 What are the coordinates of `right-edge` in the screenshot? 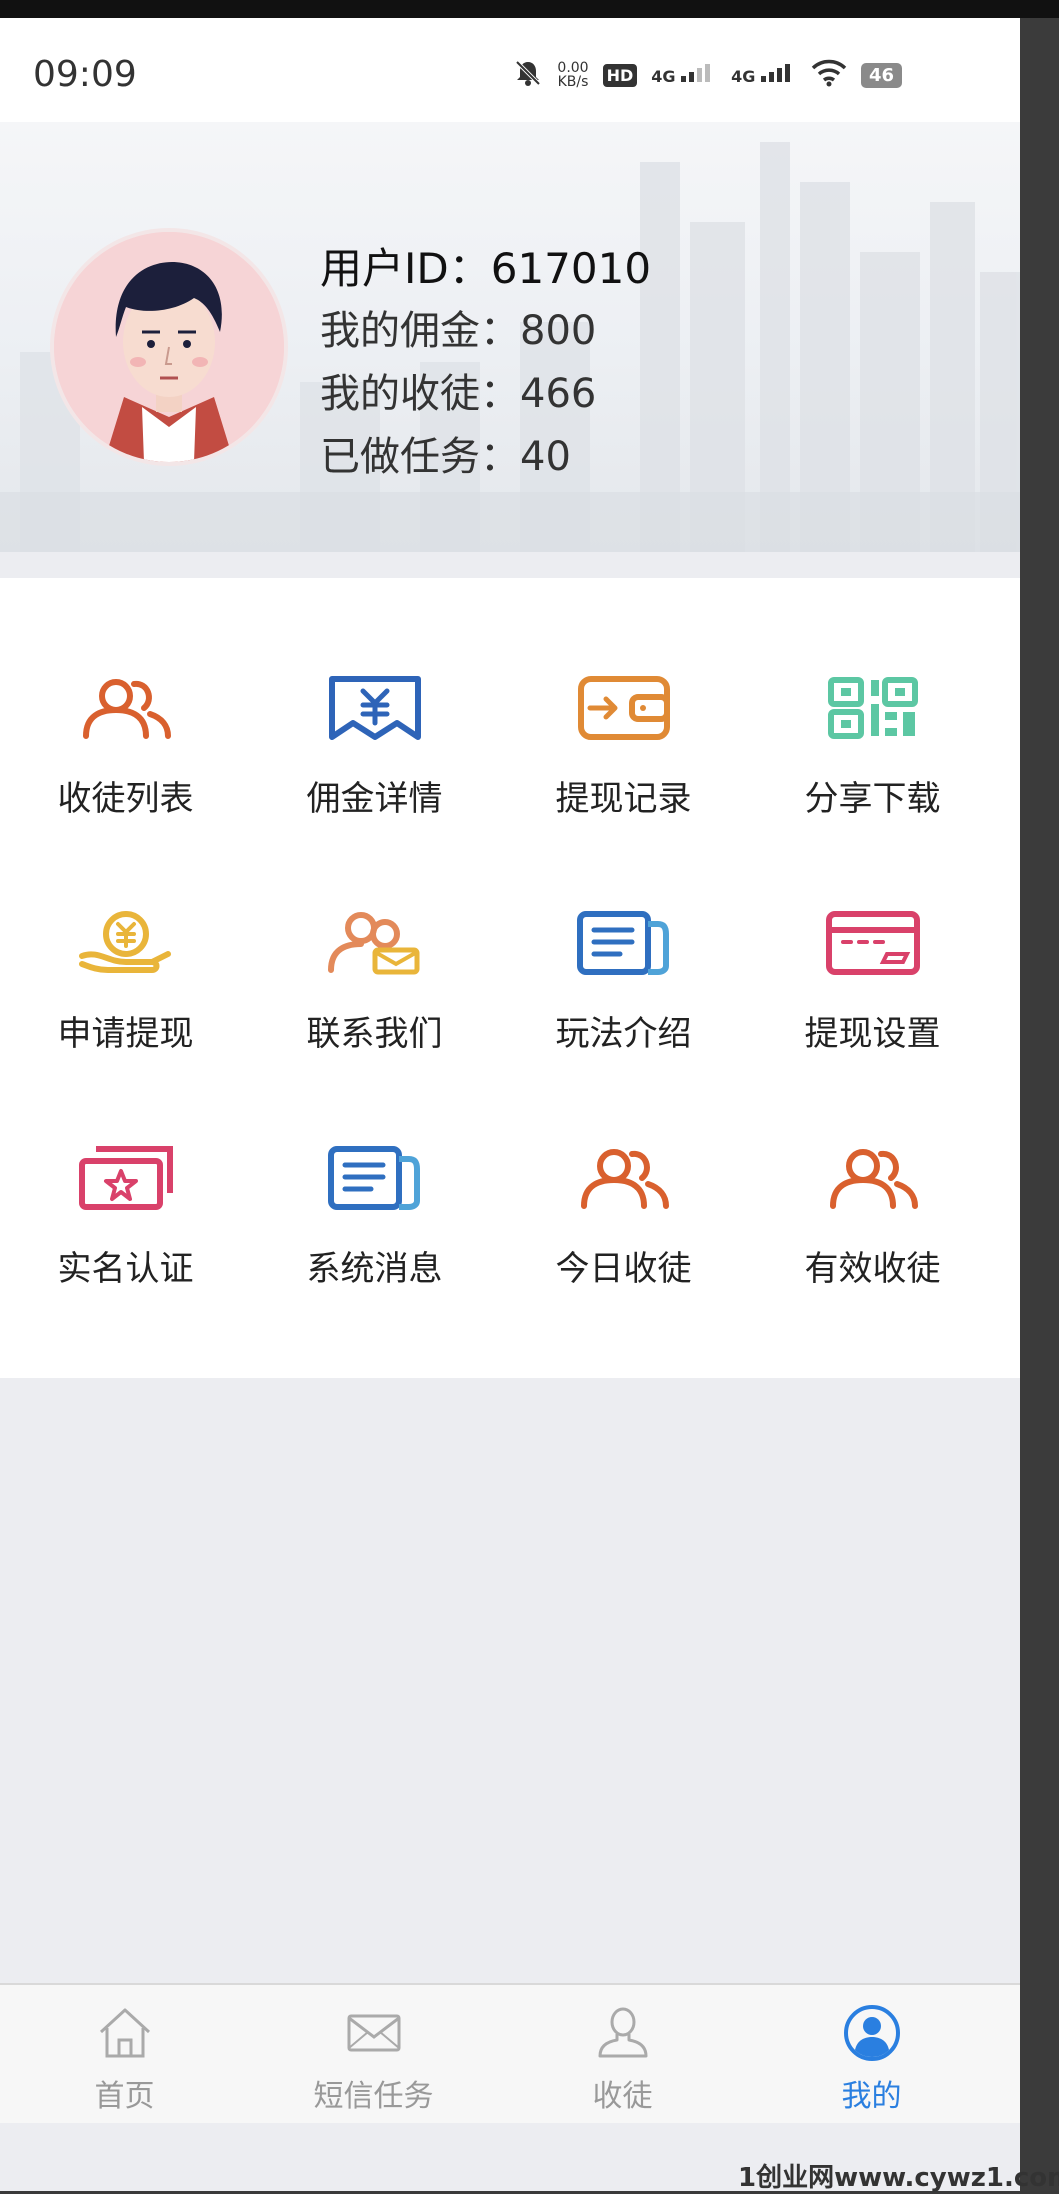 It's located at (1039, 1104).